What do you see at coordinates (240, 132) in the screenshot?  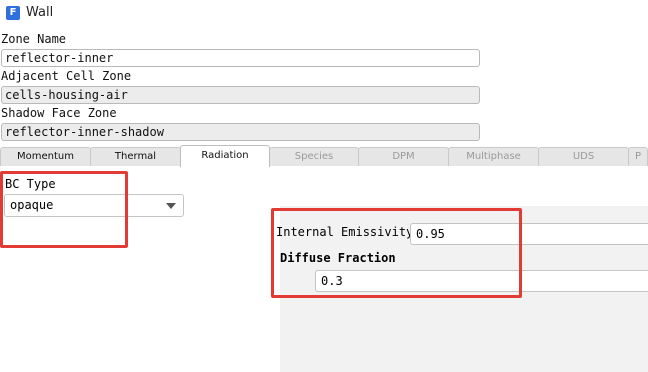 I see `shadow-face-zone-field: reflector-inner-shadow` at bounding box center [240, 132].